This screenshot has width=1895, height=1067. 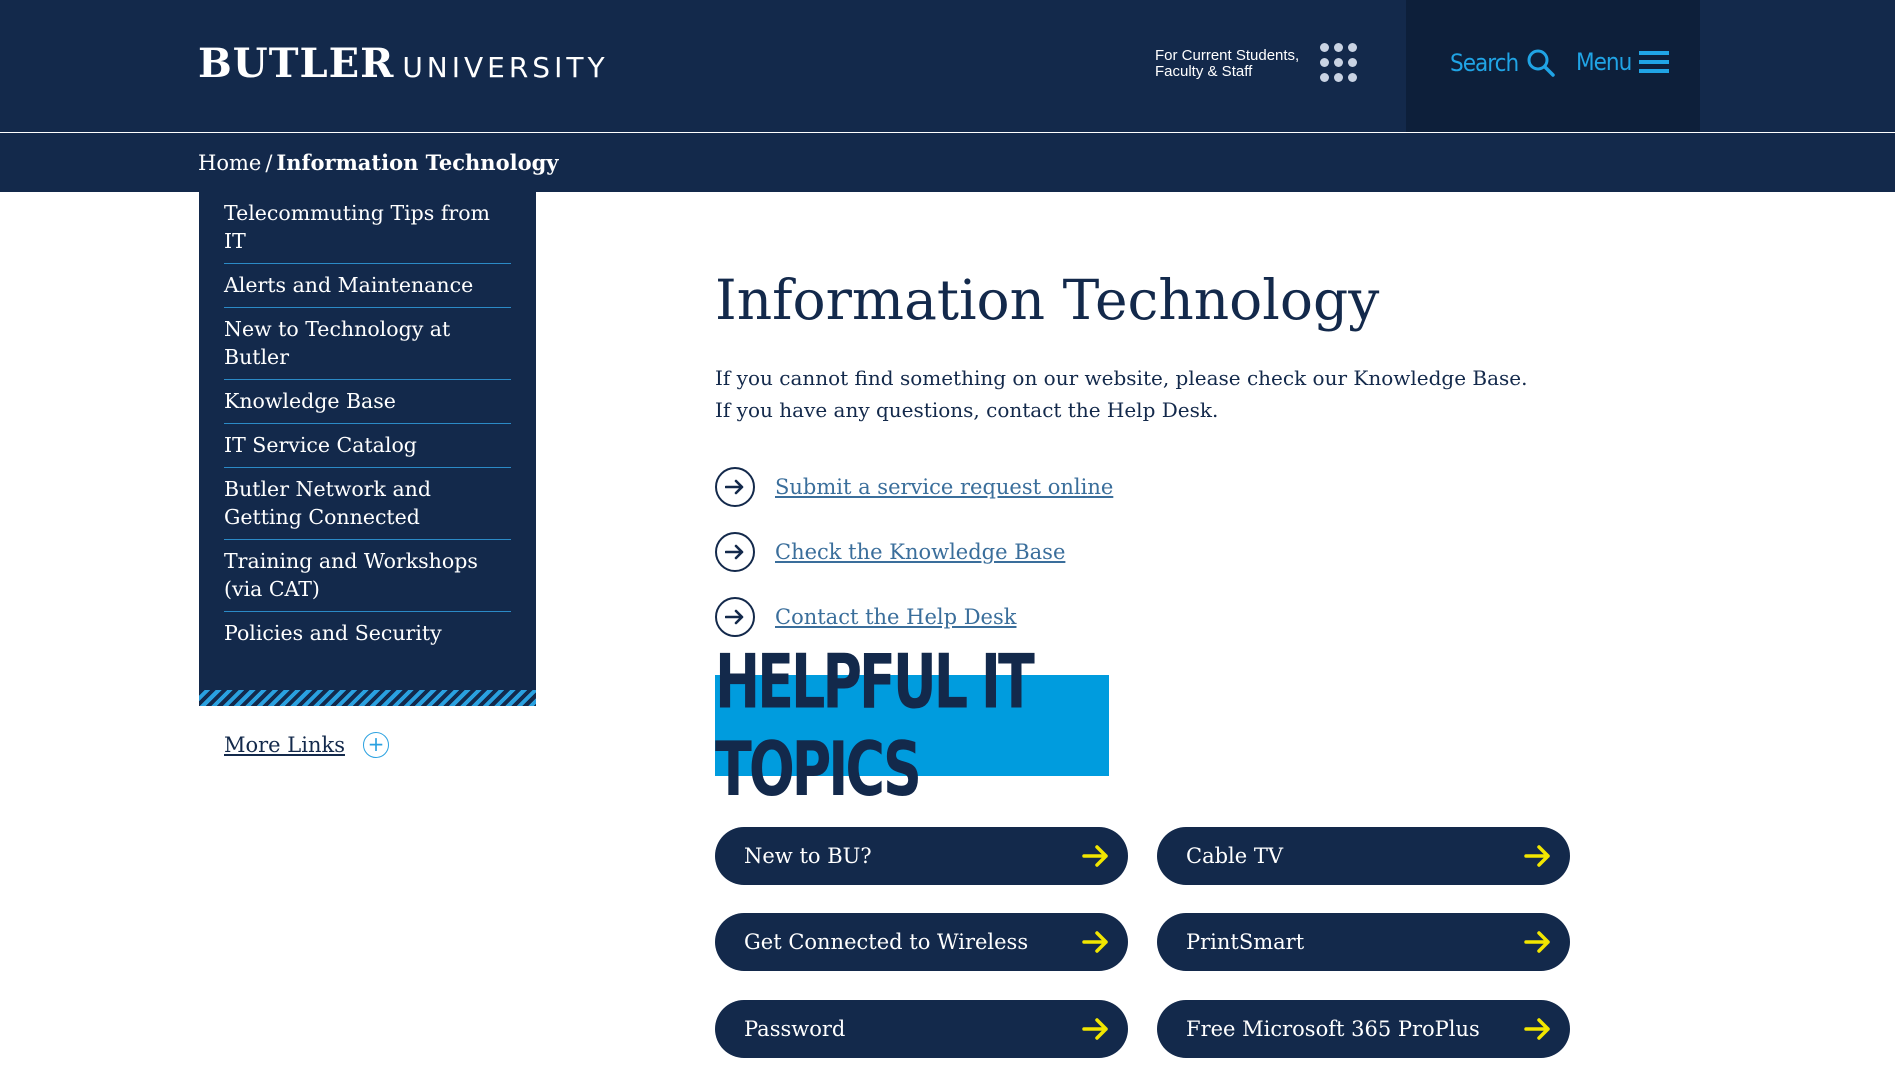 What do you see at coordinates (1227, 55) in the screenshot?
I see `current-students-line1: For Current Students,` at bounding box center [1227, 55].